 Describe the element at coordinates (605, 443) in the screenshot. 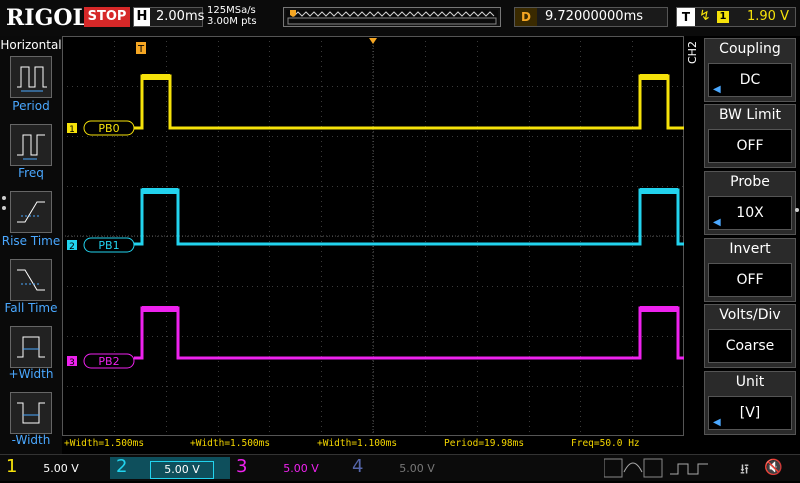

I see `measurement-item: Freq=50.0 Hz` at that location.